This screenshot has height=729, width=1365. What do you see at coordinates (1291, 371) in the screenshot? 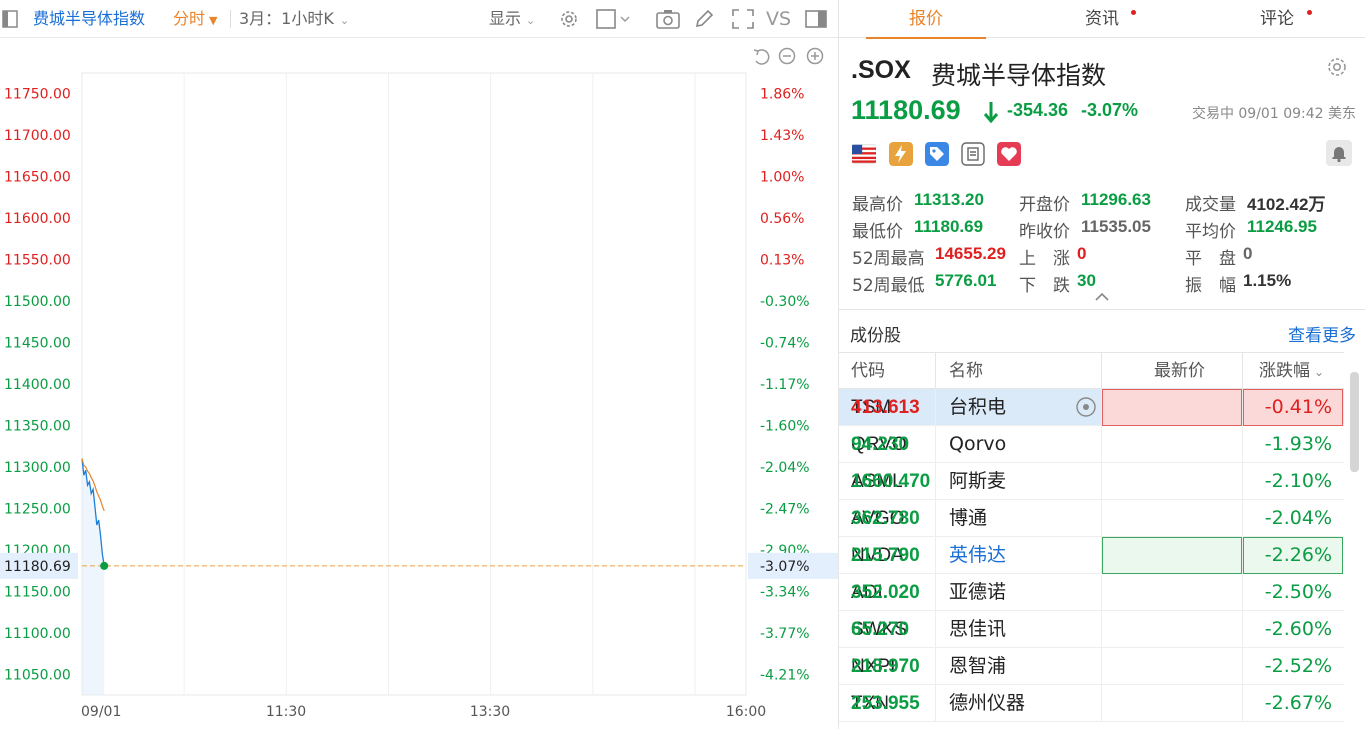
I see `column-header-change-pct: 涨跌幅 ⌄` at bounding box center [1291, 371].